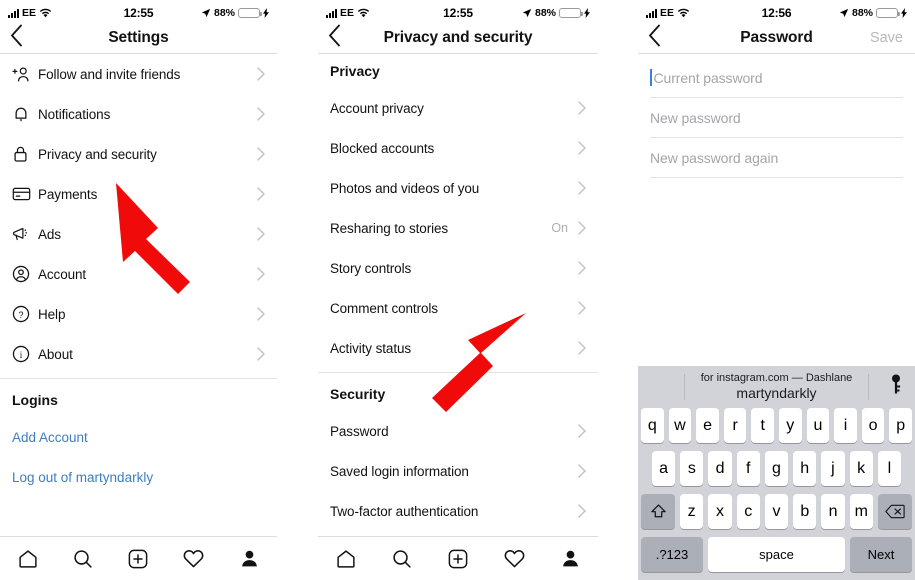 The width and height of the screenshot is (915, 580). What do you see at coordinates (266, 13) in the screenshot?
I see `charging-bolt-icon` at bounding box center [266, 13].